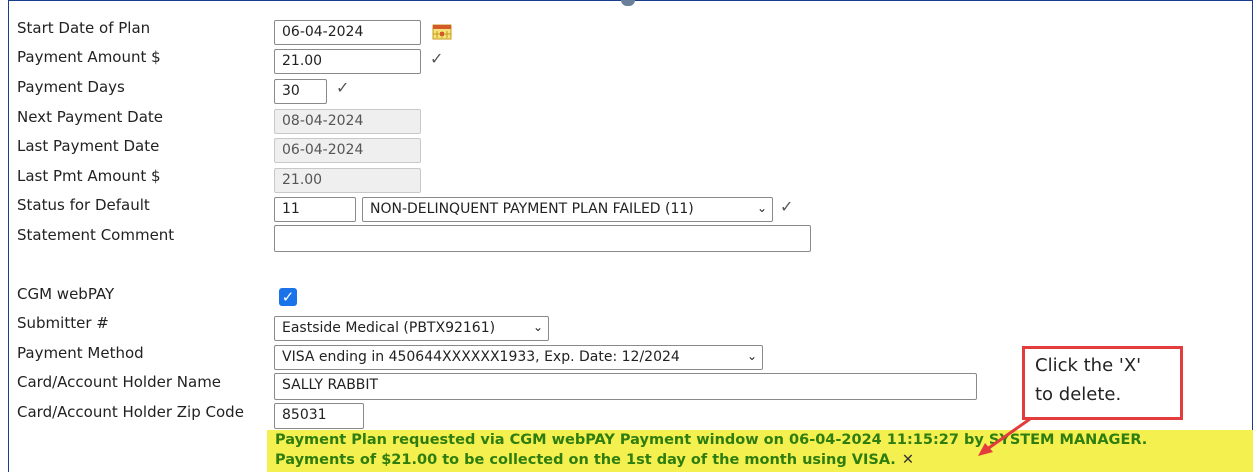 This screenshot has width=1257, height=472. Describe the element at coordinates (347, 121) in the screenshot. I see `next-payment-date-field: 08-04-2024` at that location.